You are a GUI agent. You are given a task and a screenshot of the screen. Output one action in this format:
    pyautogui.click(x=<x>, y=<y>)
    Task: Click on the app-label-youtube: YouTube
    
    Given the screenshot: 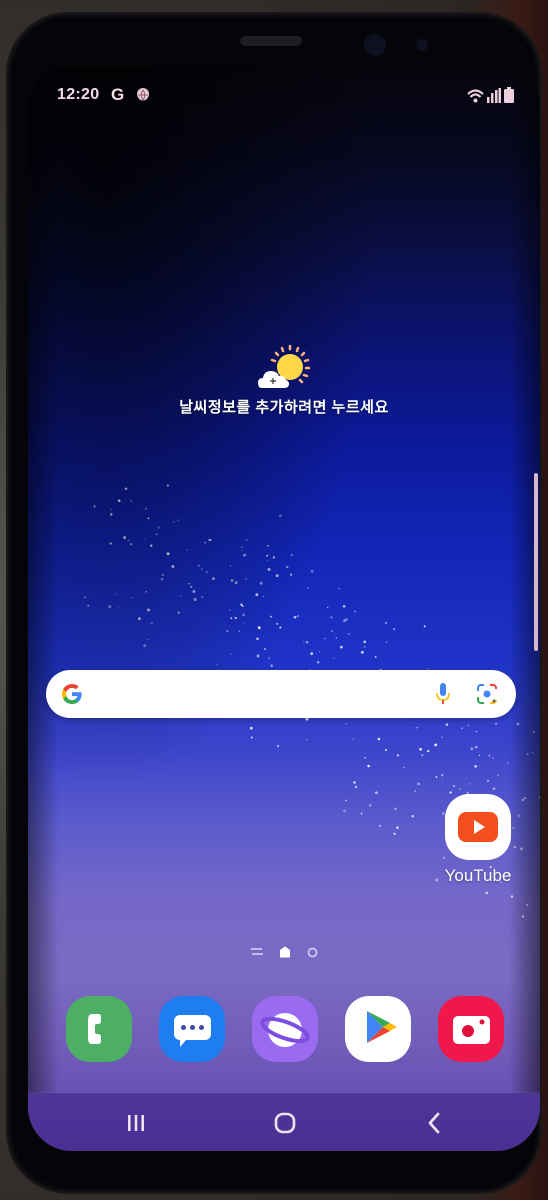 What is the action you would take?
    pyautogui.click(x=478, y=875)
    